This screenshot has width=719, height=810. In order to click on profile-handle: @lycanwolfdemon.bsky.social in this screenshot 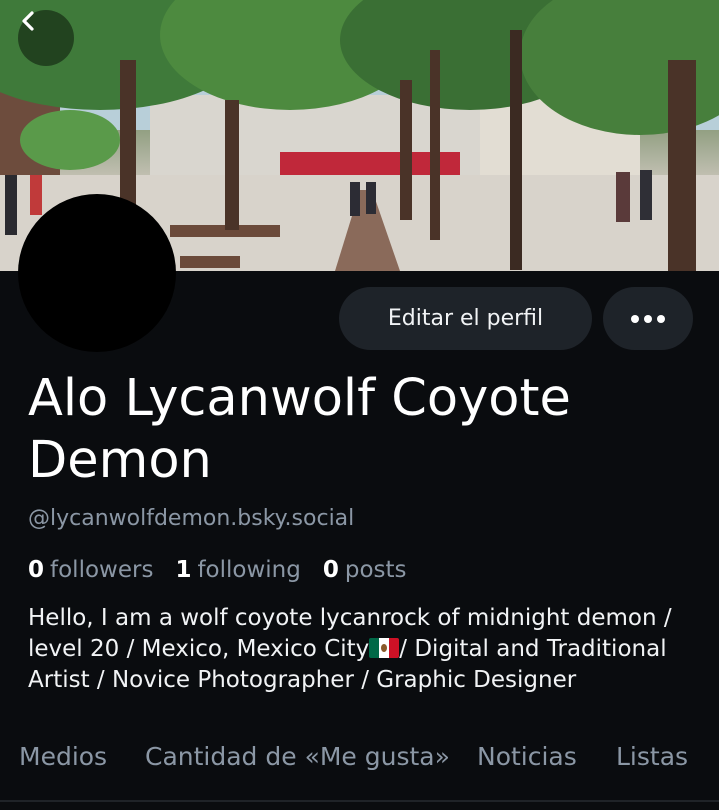, I will do `click(191, 518)`.